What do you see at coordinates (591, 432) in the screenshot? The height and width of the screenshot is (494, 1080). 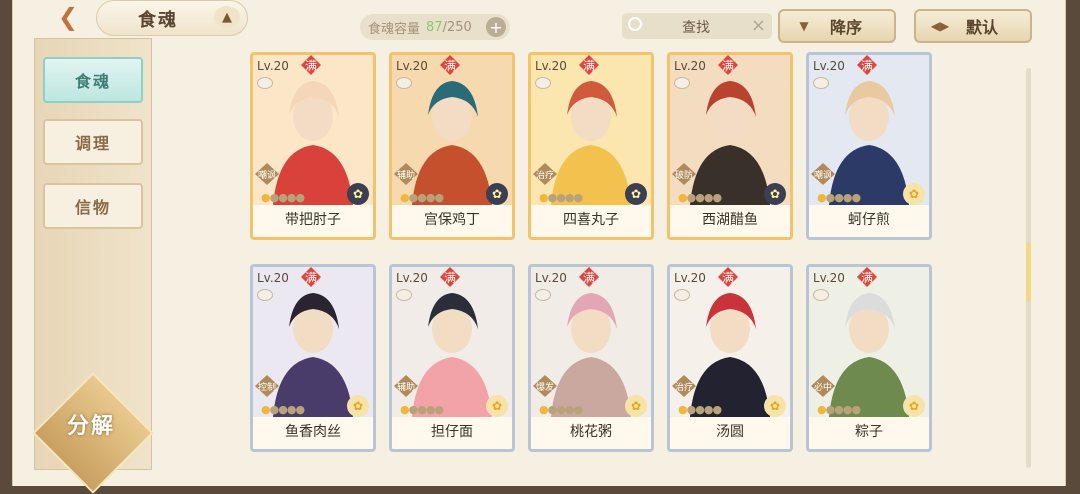 I see `card-name: 桃花粥` at bounding box center [591, 432].